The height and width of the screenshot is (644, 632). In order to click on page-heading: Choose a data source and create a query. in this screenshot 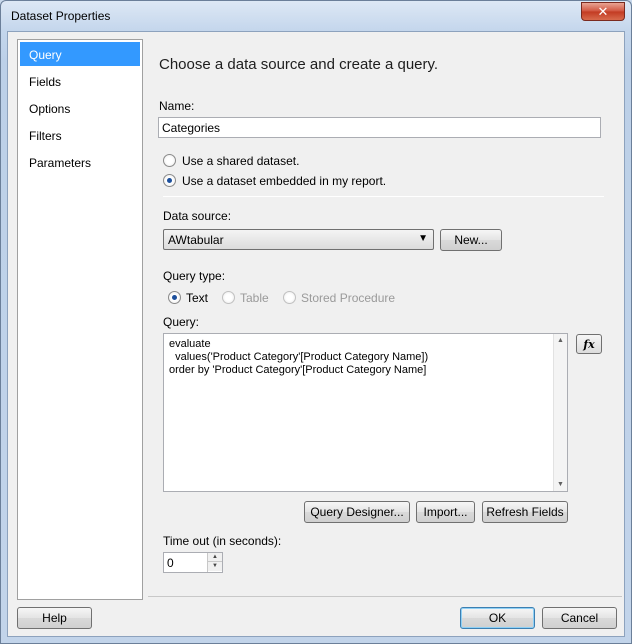, I will do `click(299, 64)`.